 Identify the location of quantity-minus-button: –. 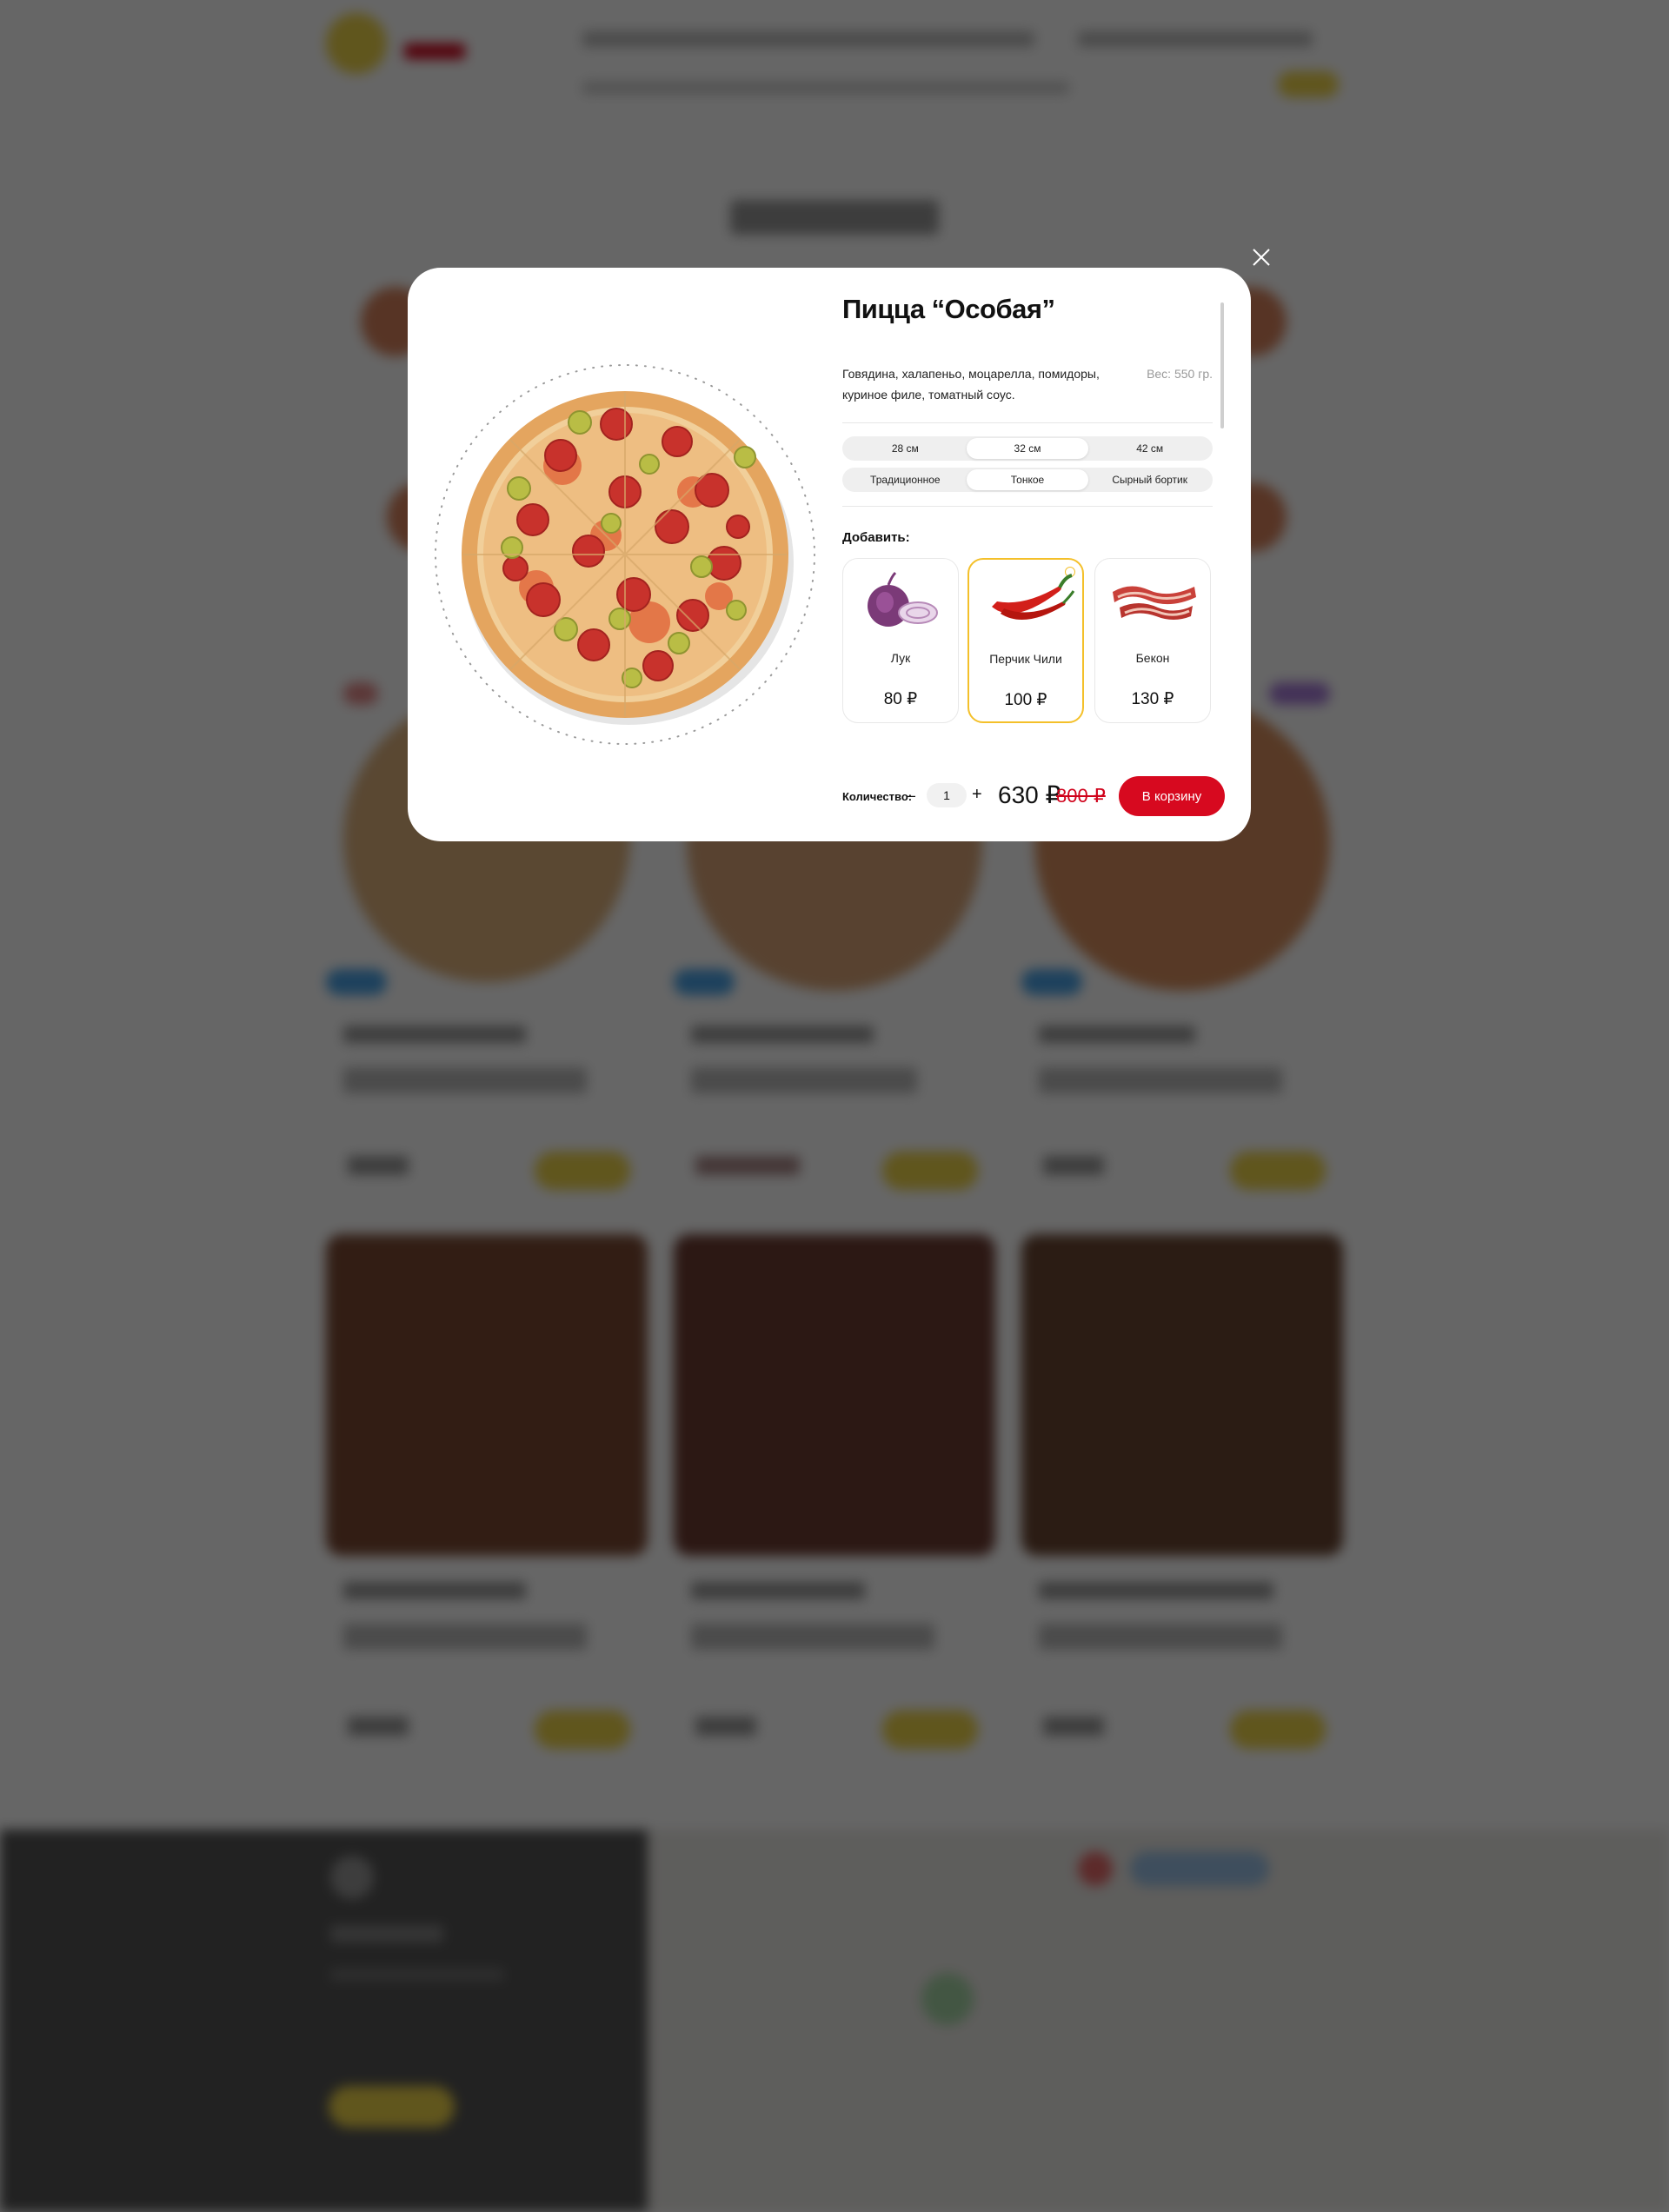
(911, 796).